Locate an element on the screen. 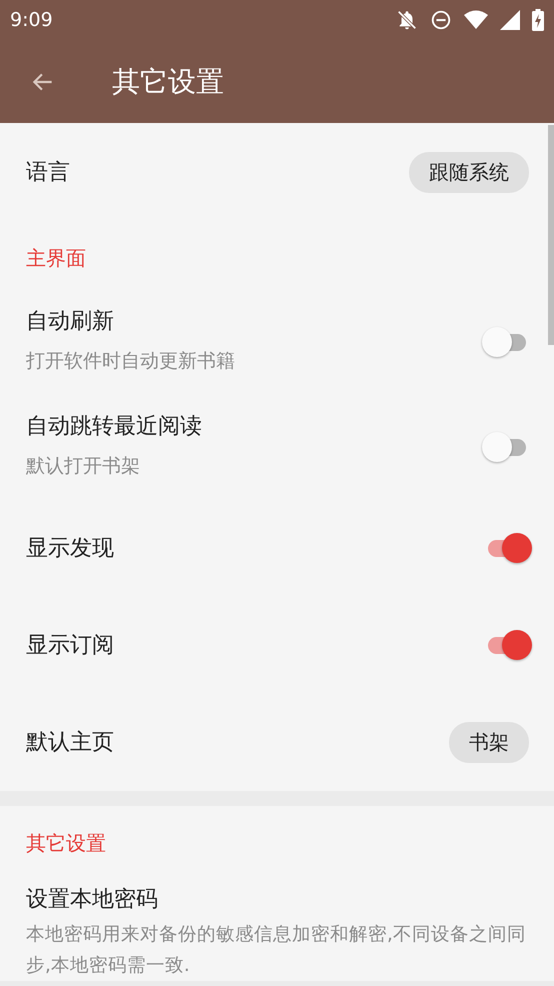 This screenshot has height=986, width=554. preference-title: 自动跳转最近阅读 is located at coordinates (114, 426).